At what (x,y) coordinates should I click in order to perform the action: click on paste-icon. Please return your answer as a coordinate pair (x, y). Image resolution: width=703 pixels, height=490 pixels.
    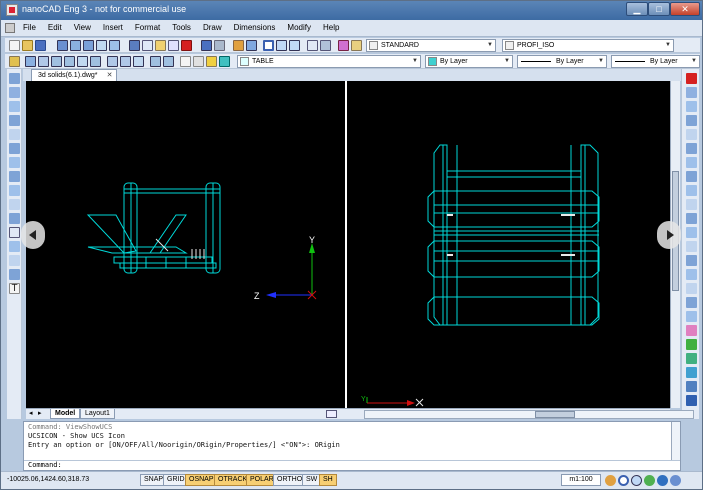
    Looking at the image, I should click on (160, 45).